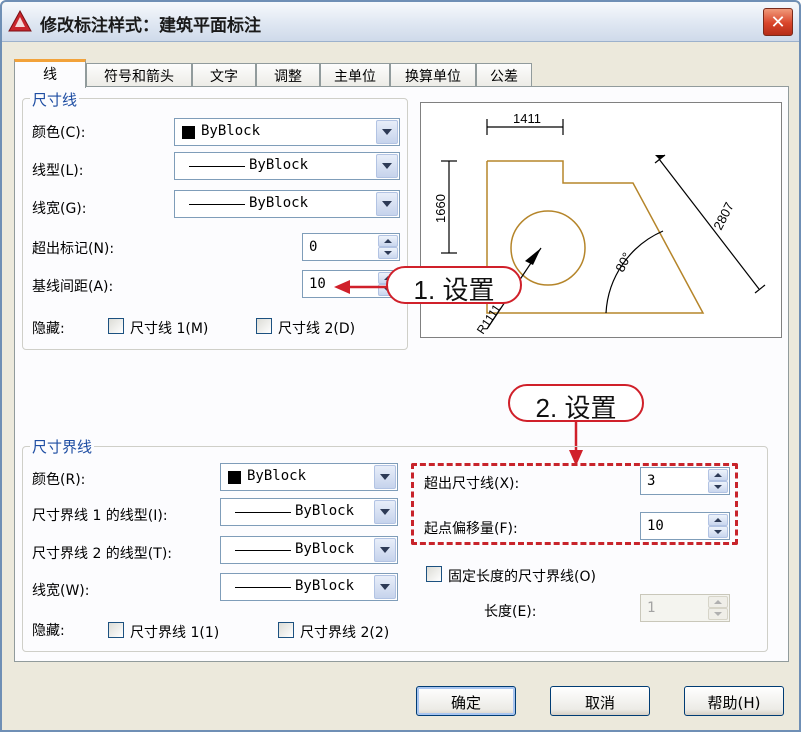 The height and width of the screenshot is (732, 801). What do you see at coordinates (600, 701) in the screenshot?
I see `cancel-button: 取消` at bounding box center [600, 701].